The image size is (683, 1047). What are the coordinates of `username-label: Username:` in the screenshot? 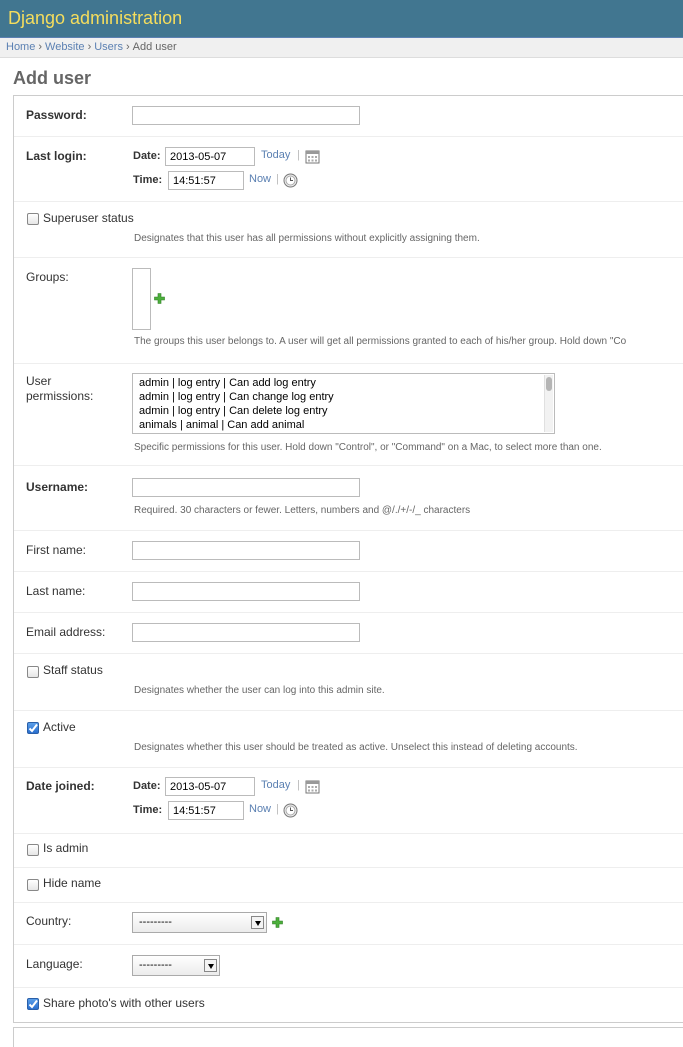 It's located at (57, 487).